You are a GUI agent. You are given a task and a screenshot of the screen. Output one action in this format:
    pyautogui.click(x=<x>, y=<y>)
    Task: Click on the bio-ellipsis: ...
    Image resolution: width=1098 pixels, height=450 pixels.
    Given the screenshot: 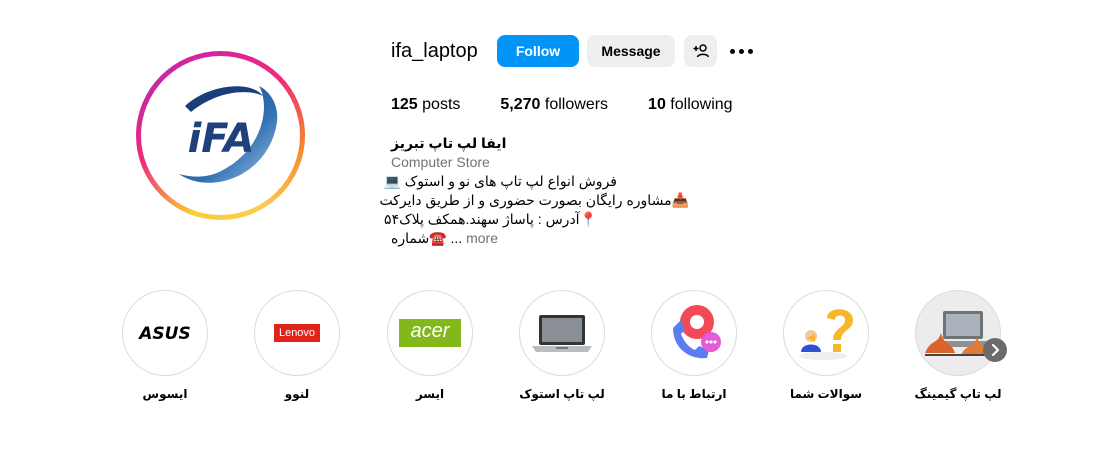 What is the action you would take?
    pyautogui.click(x=456, y=238)
    